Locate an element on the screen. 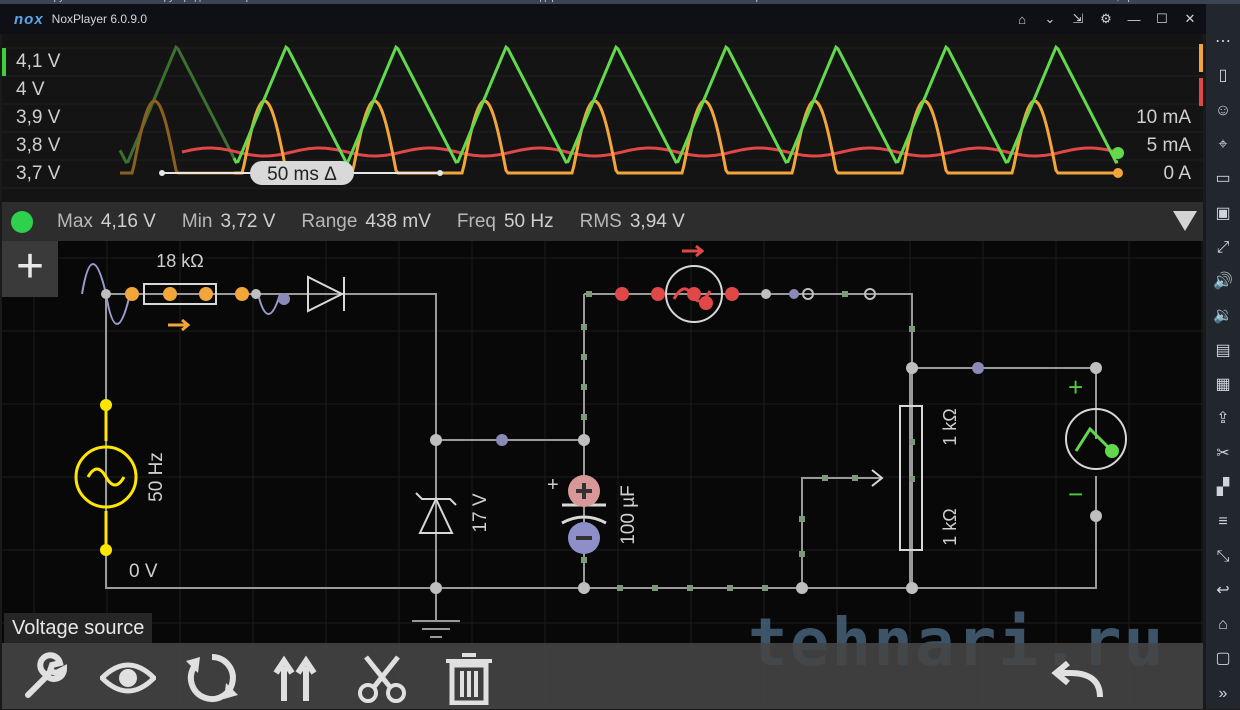 The image size is (1240, 710). potentiometer: 1 kΩ 1 kΩ is located at coordinates (915, 478).